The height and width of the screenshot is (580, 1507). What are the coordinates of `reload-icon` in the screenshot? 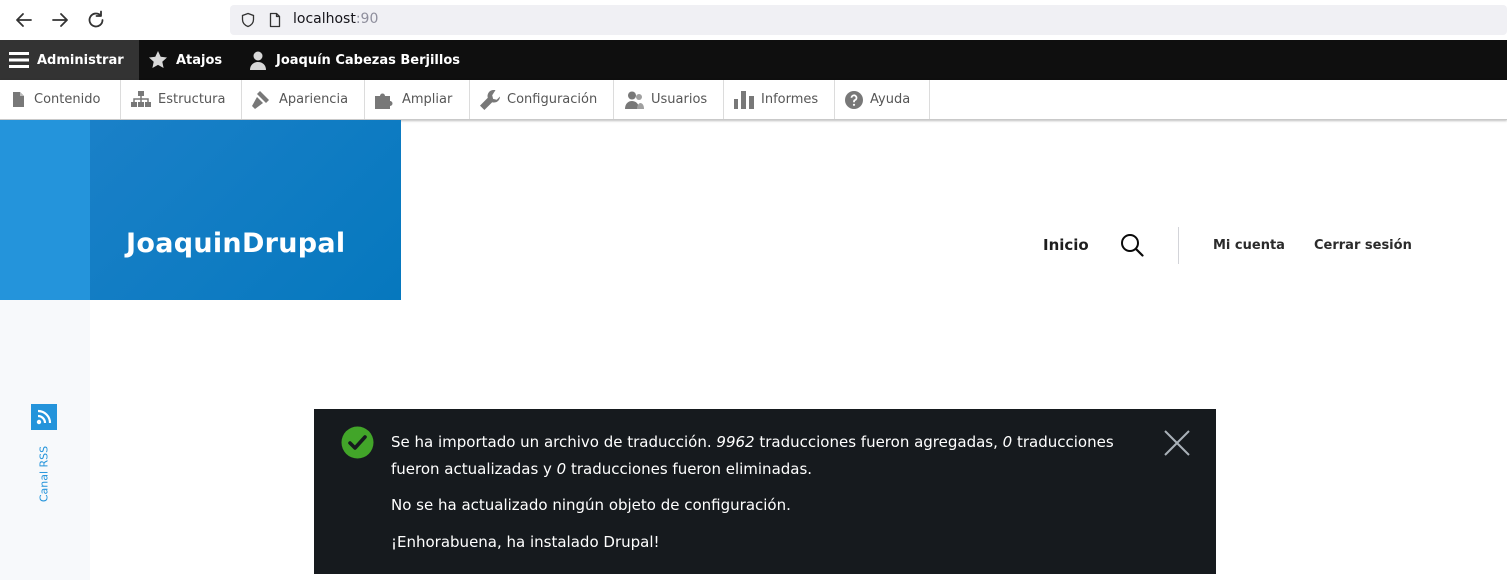 It's located at (96, 20).